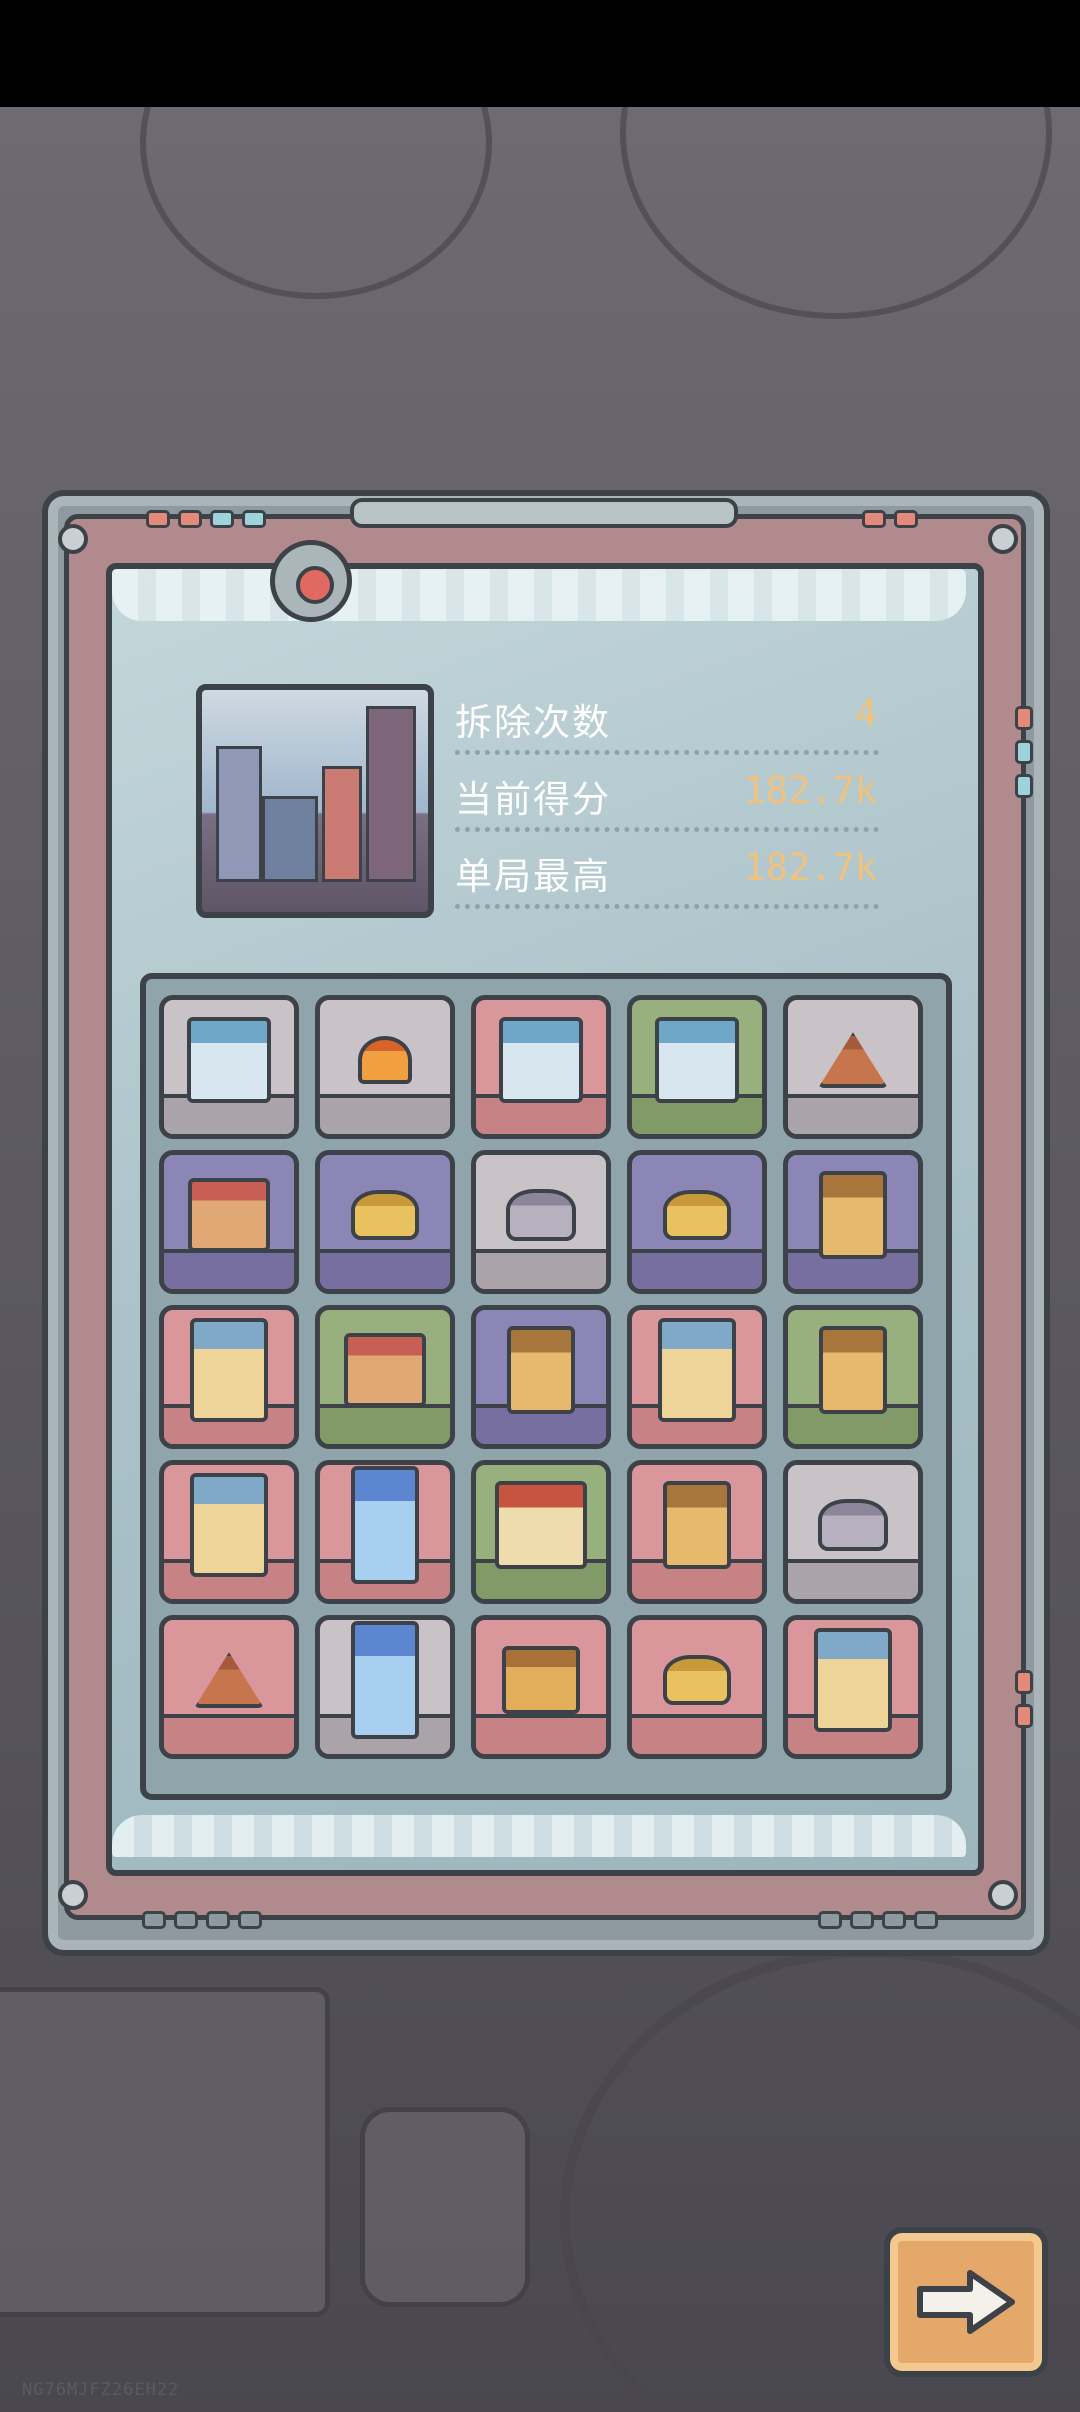 The width and height of the screenshot is (1080, 2412). I want to click on thumbnail-crane, so click(391, 794).